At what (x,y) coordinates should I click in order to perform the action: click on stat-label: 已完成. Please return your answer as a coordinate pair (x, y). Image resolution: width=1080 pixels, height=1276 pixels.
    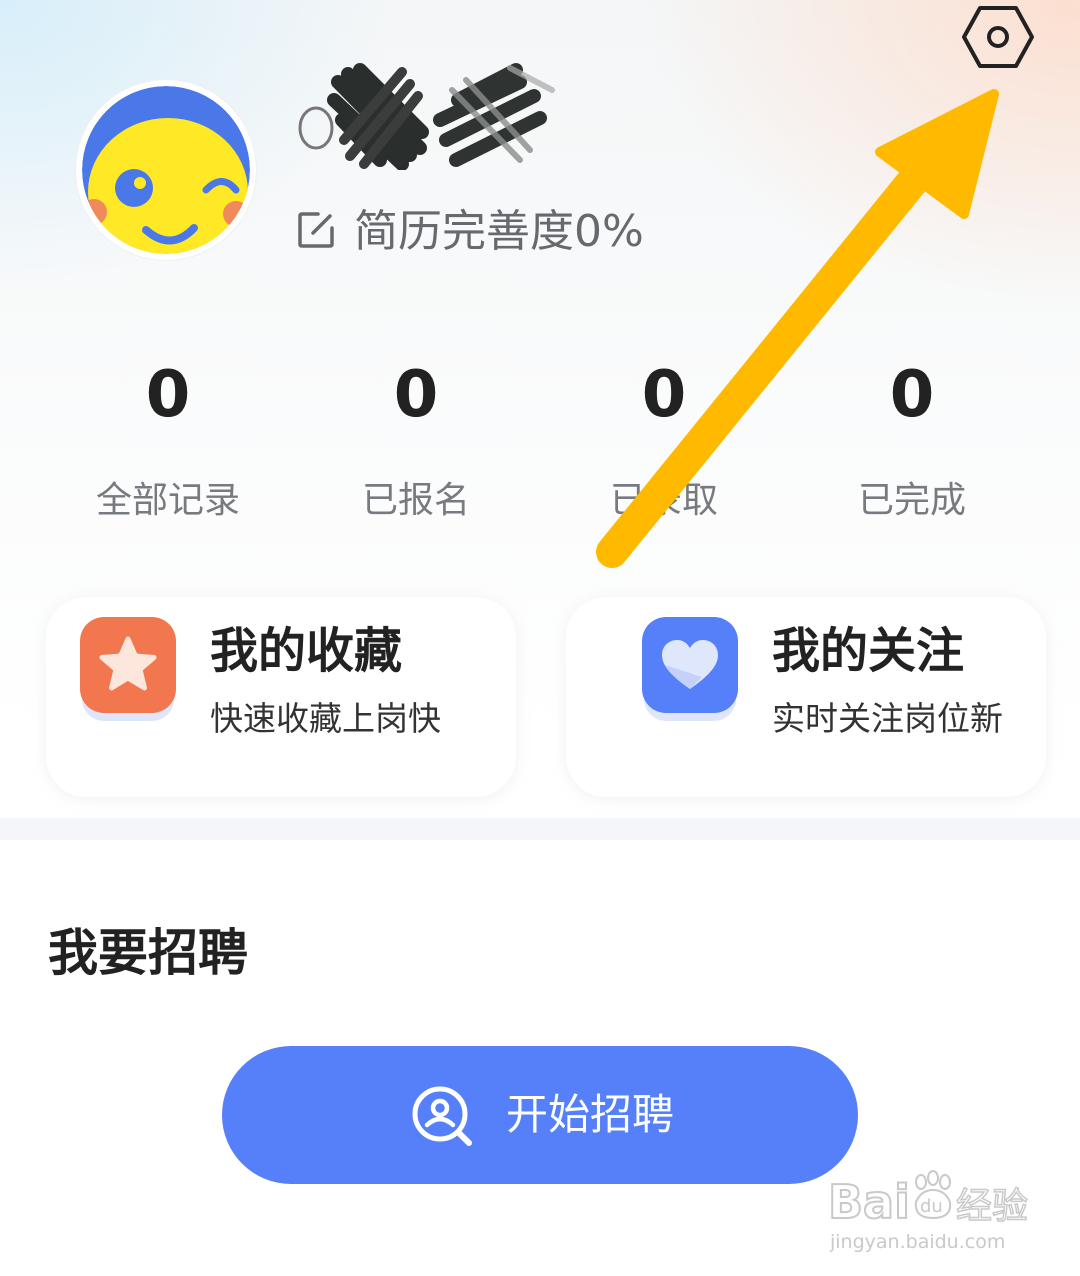
    Looking at the image, I should click on (911, 500).